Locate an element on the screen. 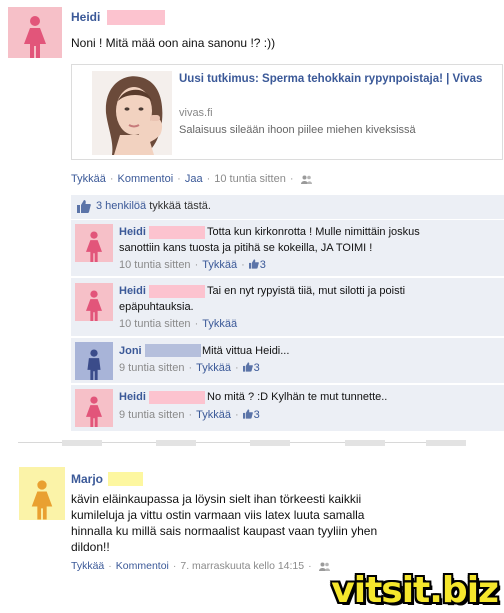  comment-meta: 10 tuntia sitten · Tykkää · 3 is located at coordinates (192, 265).